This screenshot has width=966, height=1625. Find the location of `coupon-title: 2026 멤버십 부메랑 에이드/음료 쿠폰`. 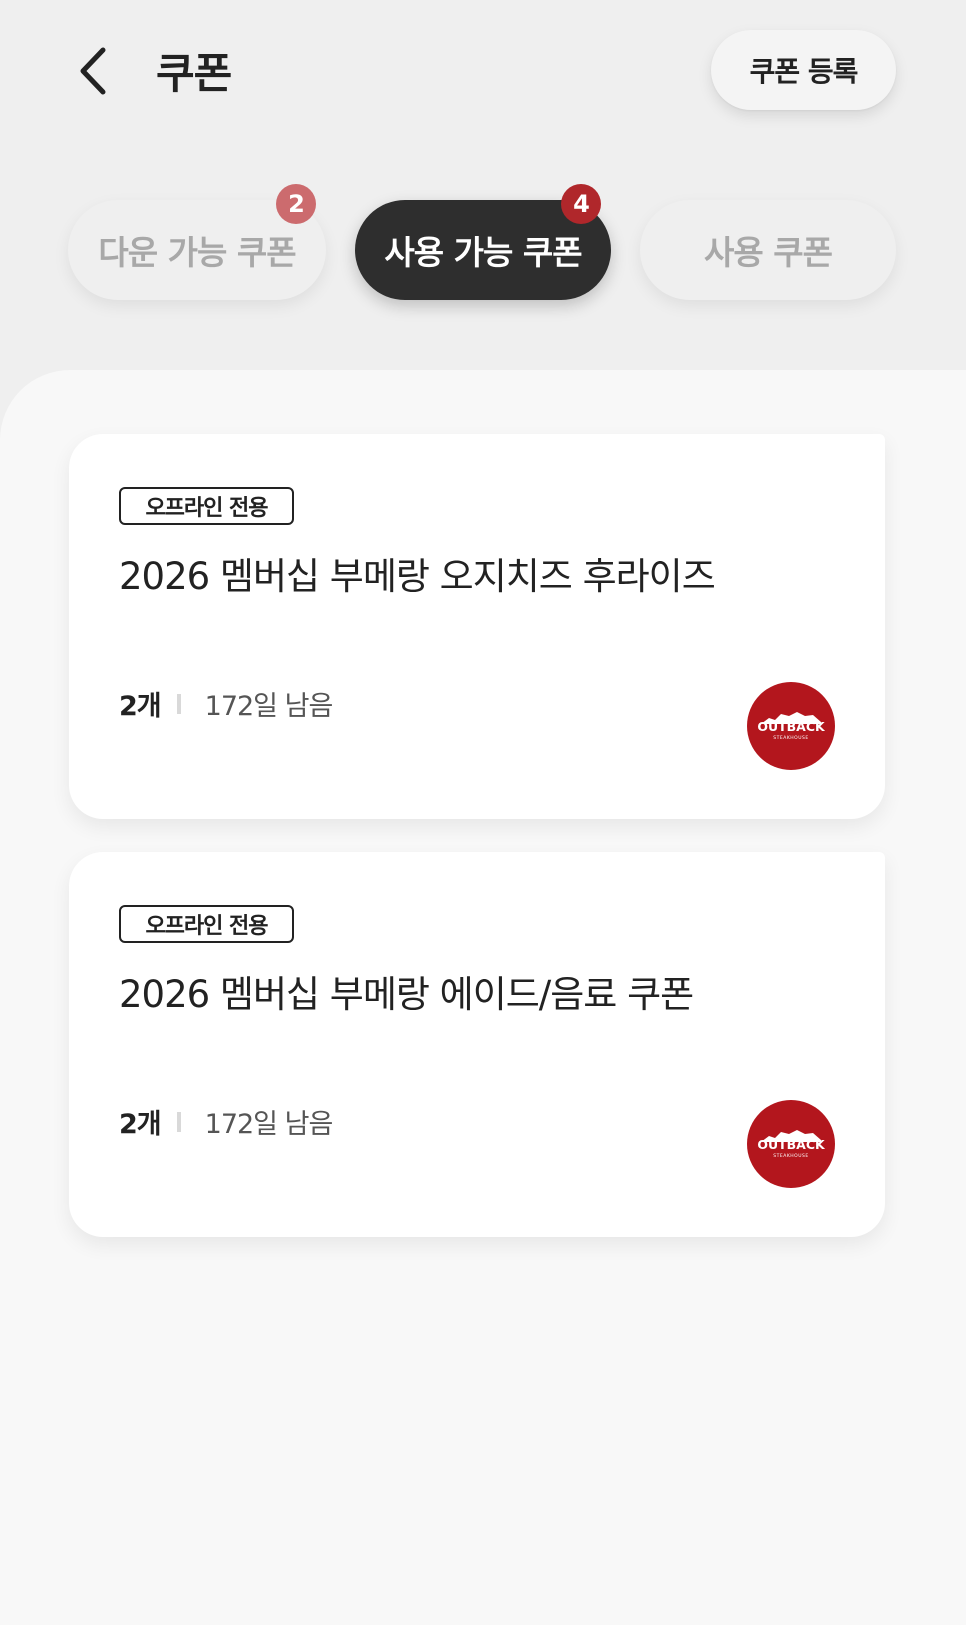

coupon-title: 2026 멤버십 부메랑 에이드/음료 쿠폰 is located at coordinates (406, 994).